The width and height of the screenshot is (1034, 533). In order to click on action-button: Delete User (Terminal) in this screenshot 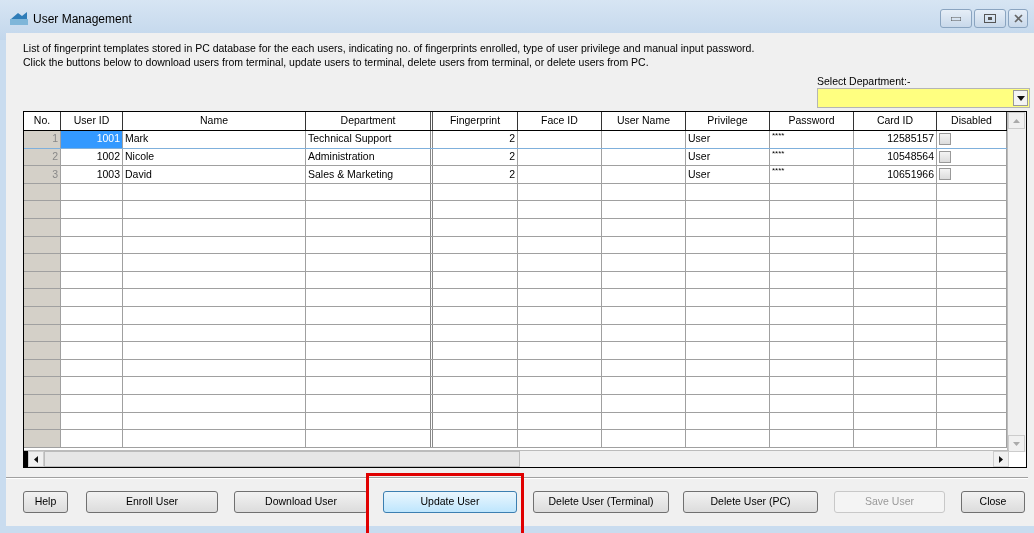, I will do `click(601, 502)`.